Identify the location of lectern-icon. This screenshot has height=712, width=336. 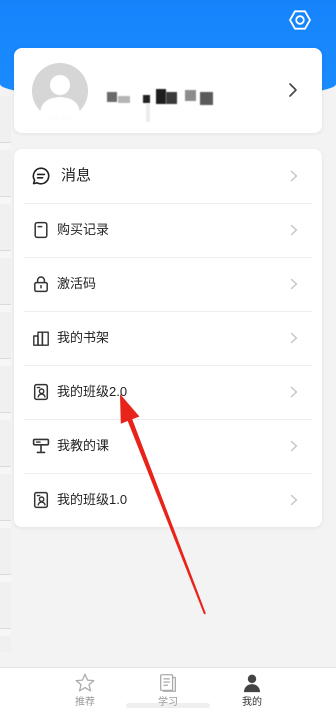
(41, 446).